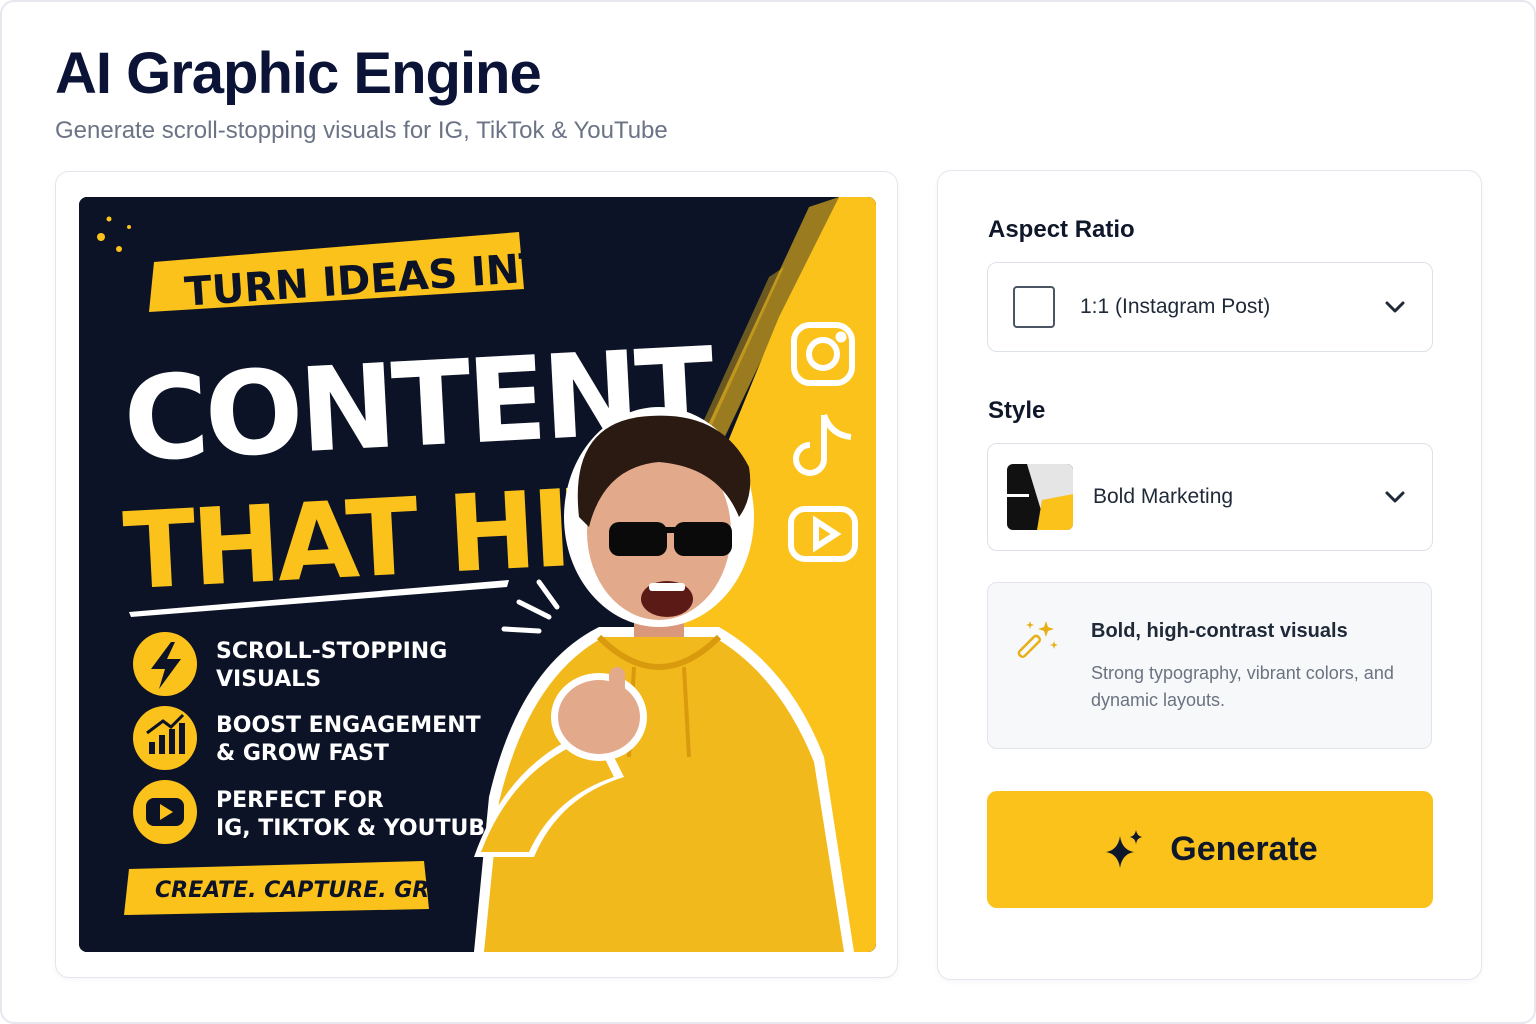 The image size is (1536, 1024). Describe the element at coordinates (300, 800) in the screenshot. I see `feature-3-line1: PERFECT FOR` at that location.